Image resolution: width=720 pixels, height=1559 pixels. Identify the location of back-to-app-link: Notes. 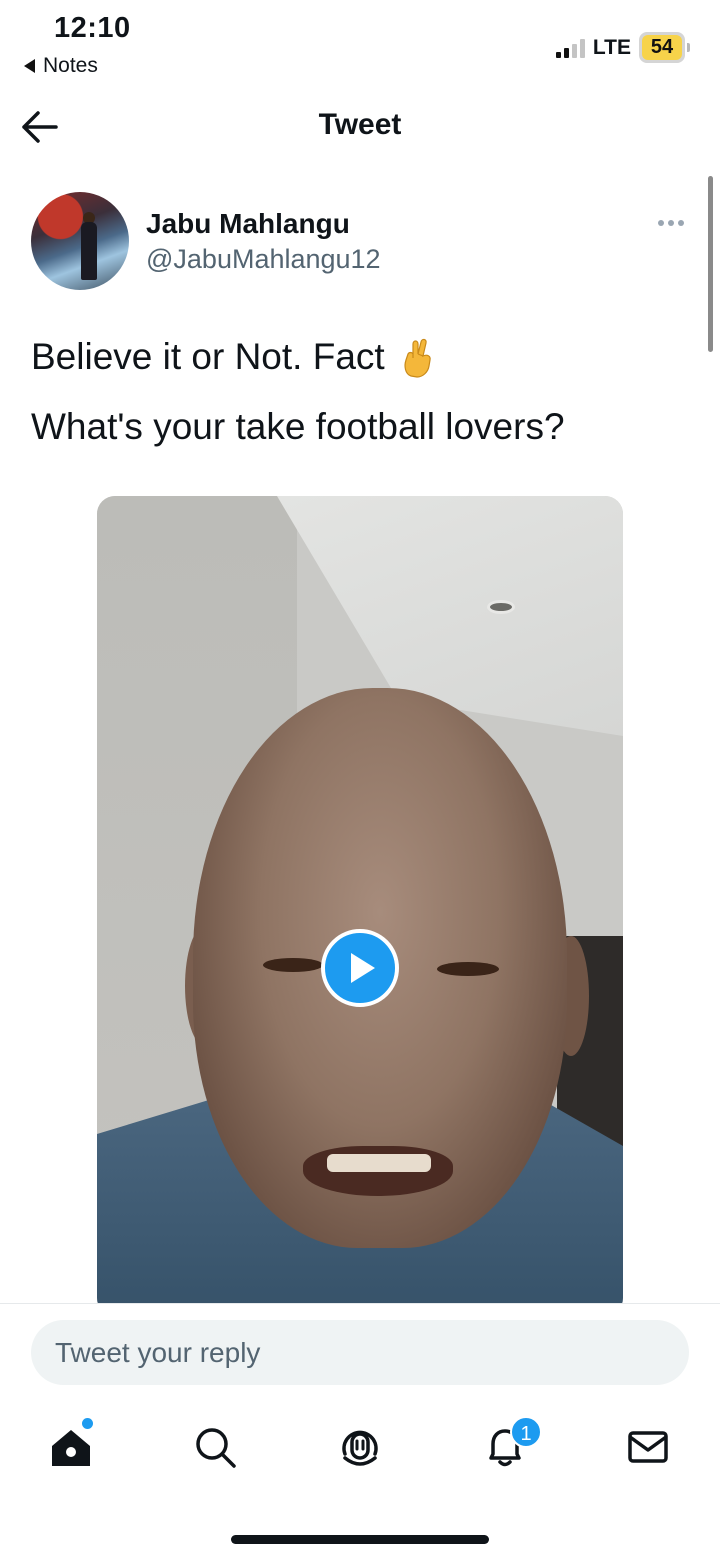
(61, 66).